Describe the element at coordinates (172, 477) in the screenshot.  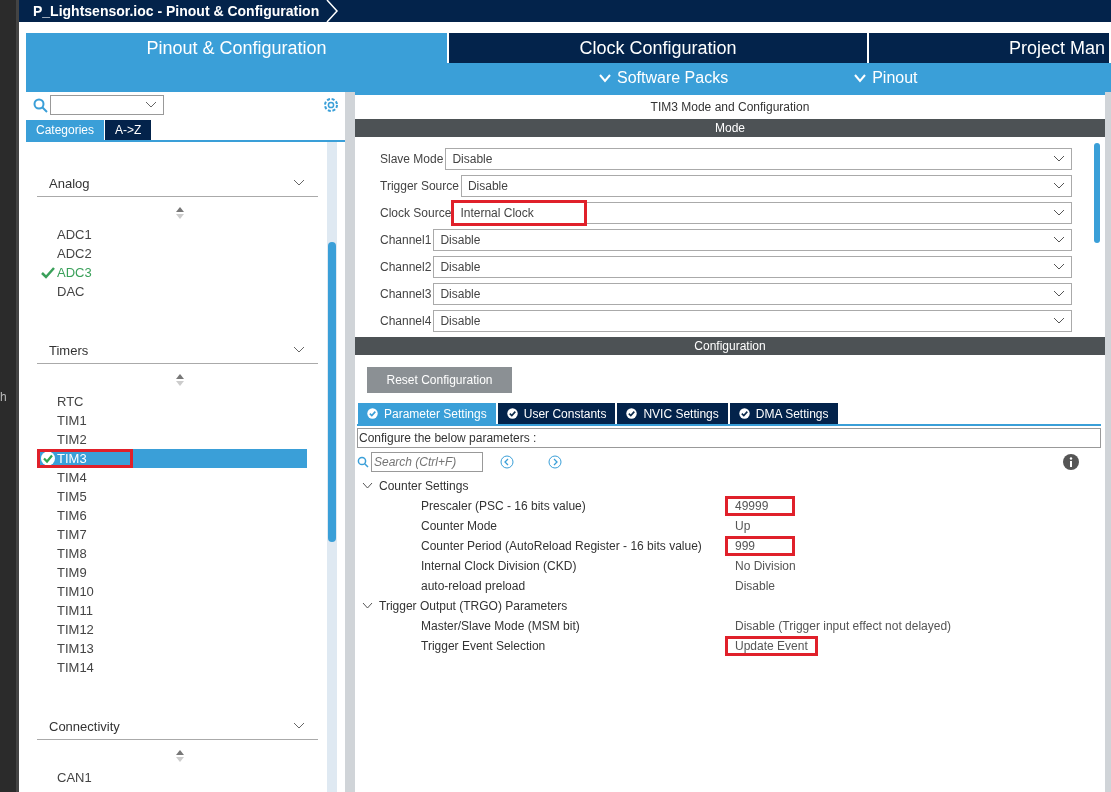
I see `peripheral-item: TIM4` at that location.